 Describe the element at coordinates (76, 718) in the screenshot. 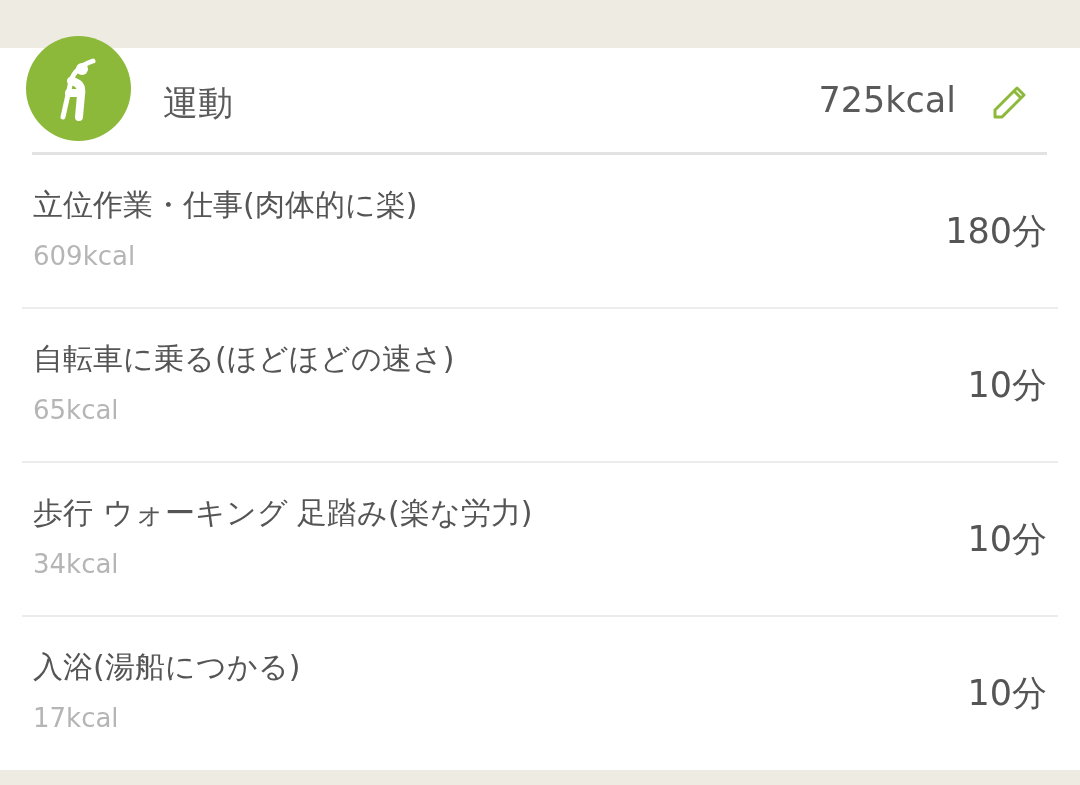

I see `exercise-calories: 17kcal` at that location.